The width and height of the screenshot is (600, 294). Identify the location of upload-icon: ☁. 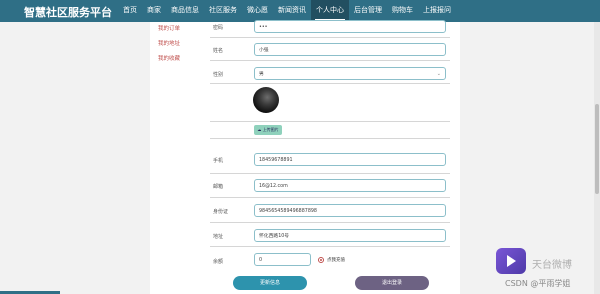
(259, 129).